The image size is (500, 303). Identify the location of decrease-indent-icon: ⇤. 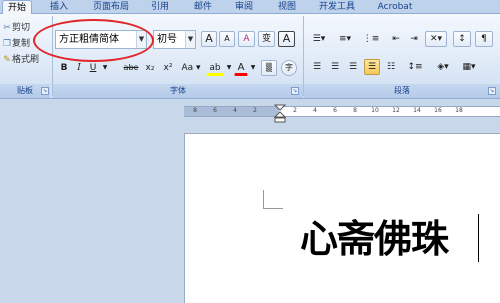
(396, 39).